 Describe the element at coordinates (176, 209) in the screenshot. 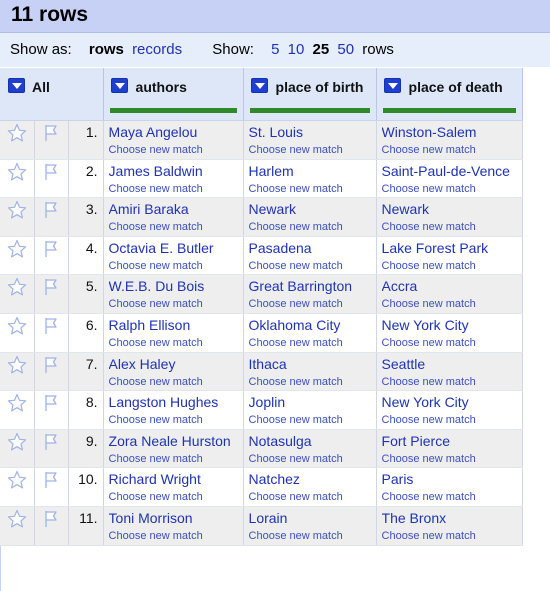

I see `author-value: Amiri Baraka` at that location.